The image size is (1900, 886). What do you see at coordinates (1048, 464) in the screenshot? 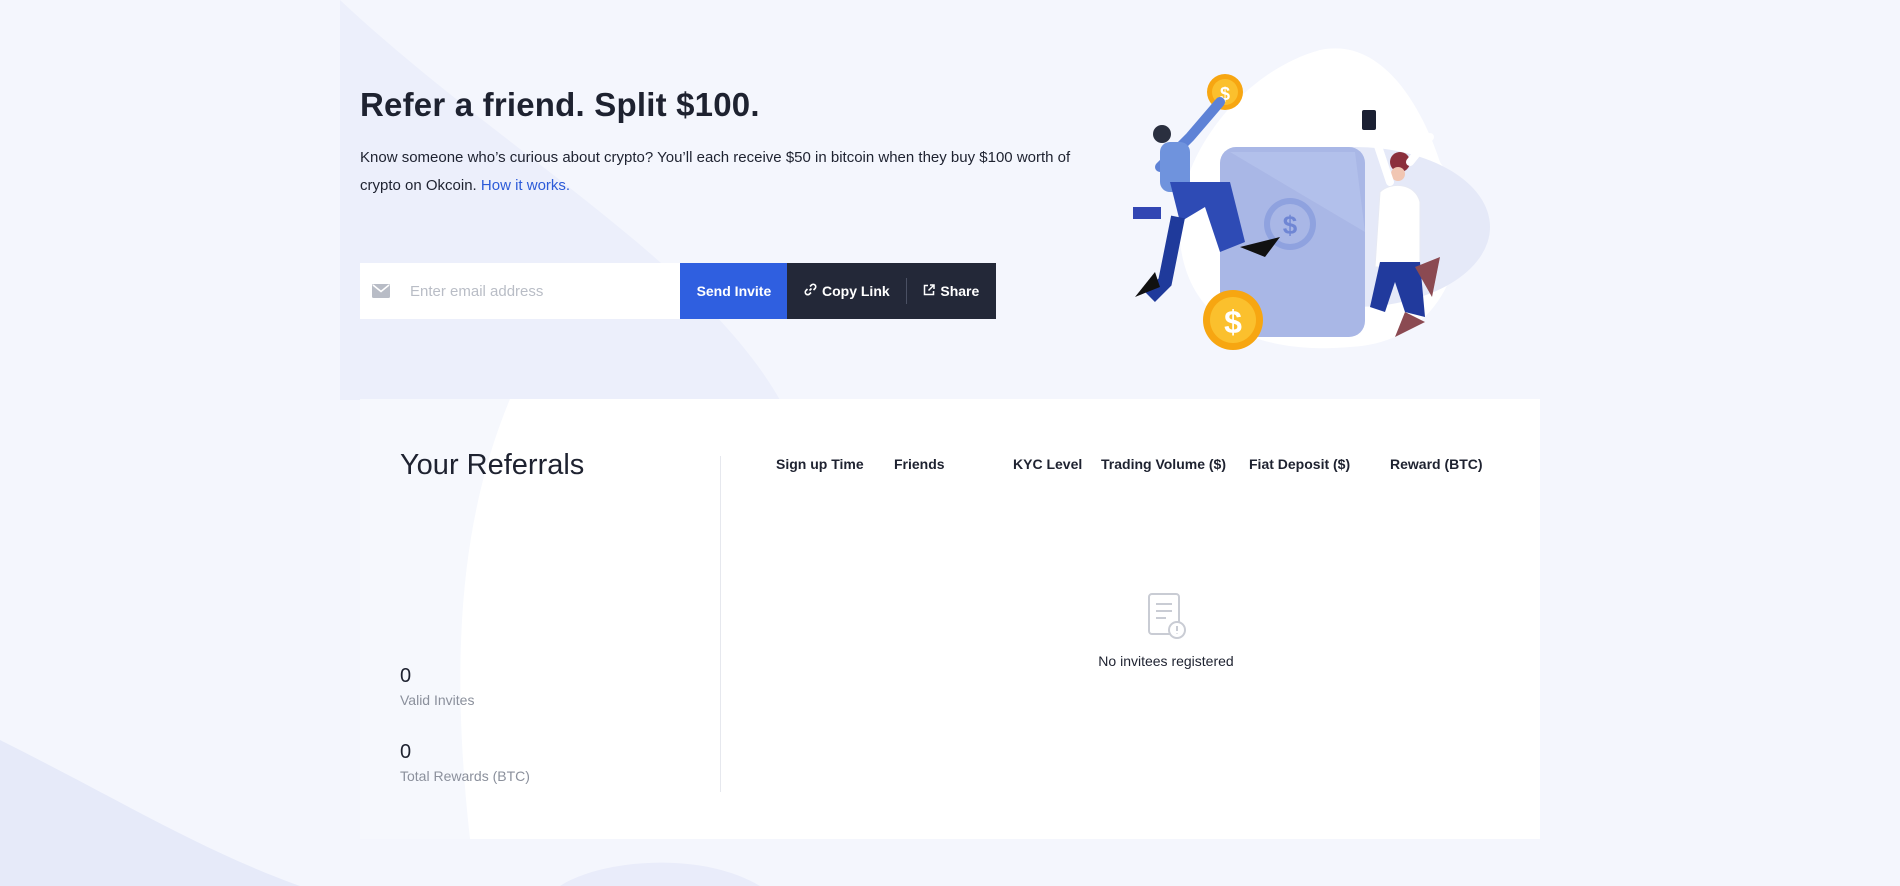
I see `column-header-kyc-level: KYC Level` at bounding box center [1048, 464].